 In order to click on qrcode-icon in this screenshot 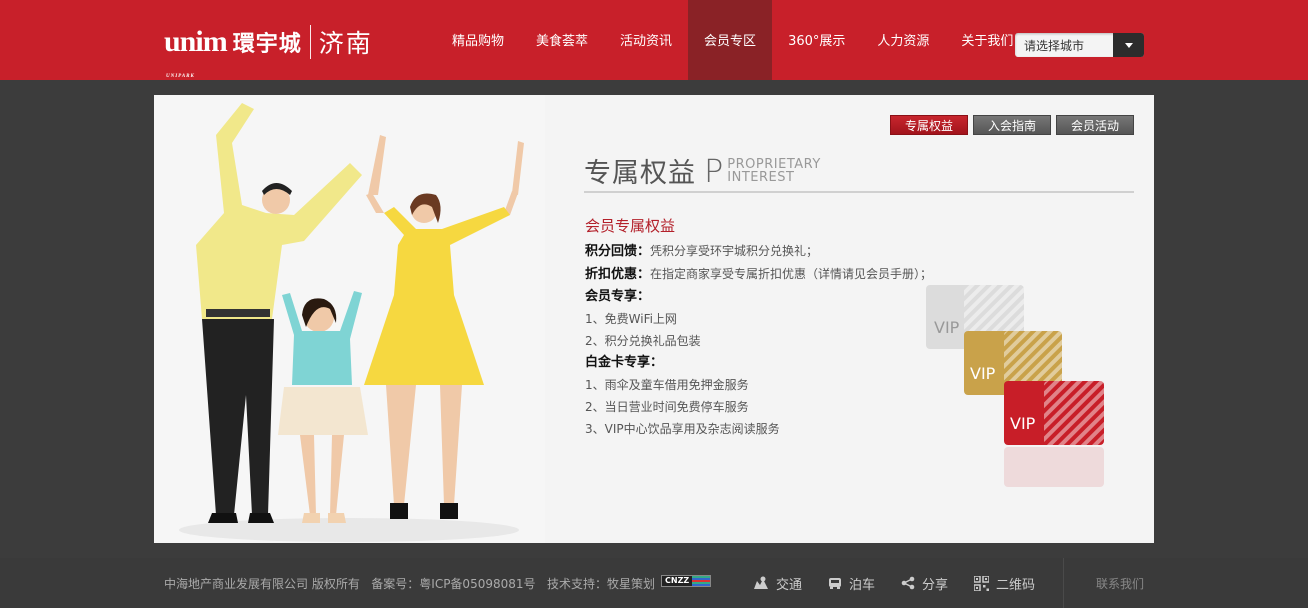, I will do `click(982, 583)`.